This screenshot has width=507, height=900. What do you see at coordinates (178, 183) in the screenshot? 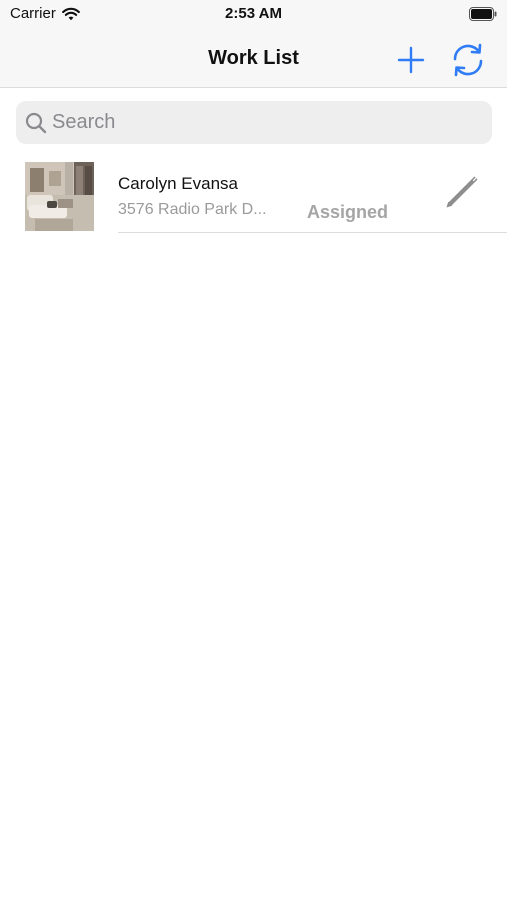
I see `item-name: Carolyn Evansa` at bounding box center [178, 183].